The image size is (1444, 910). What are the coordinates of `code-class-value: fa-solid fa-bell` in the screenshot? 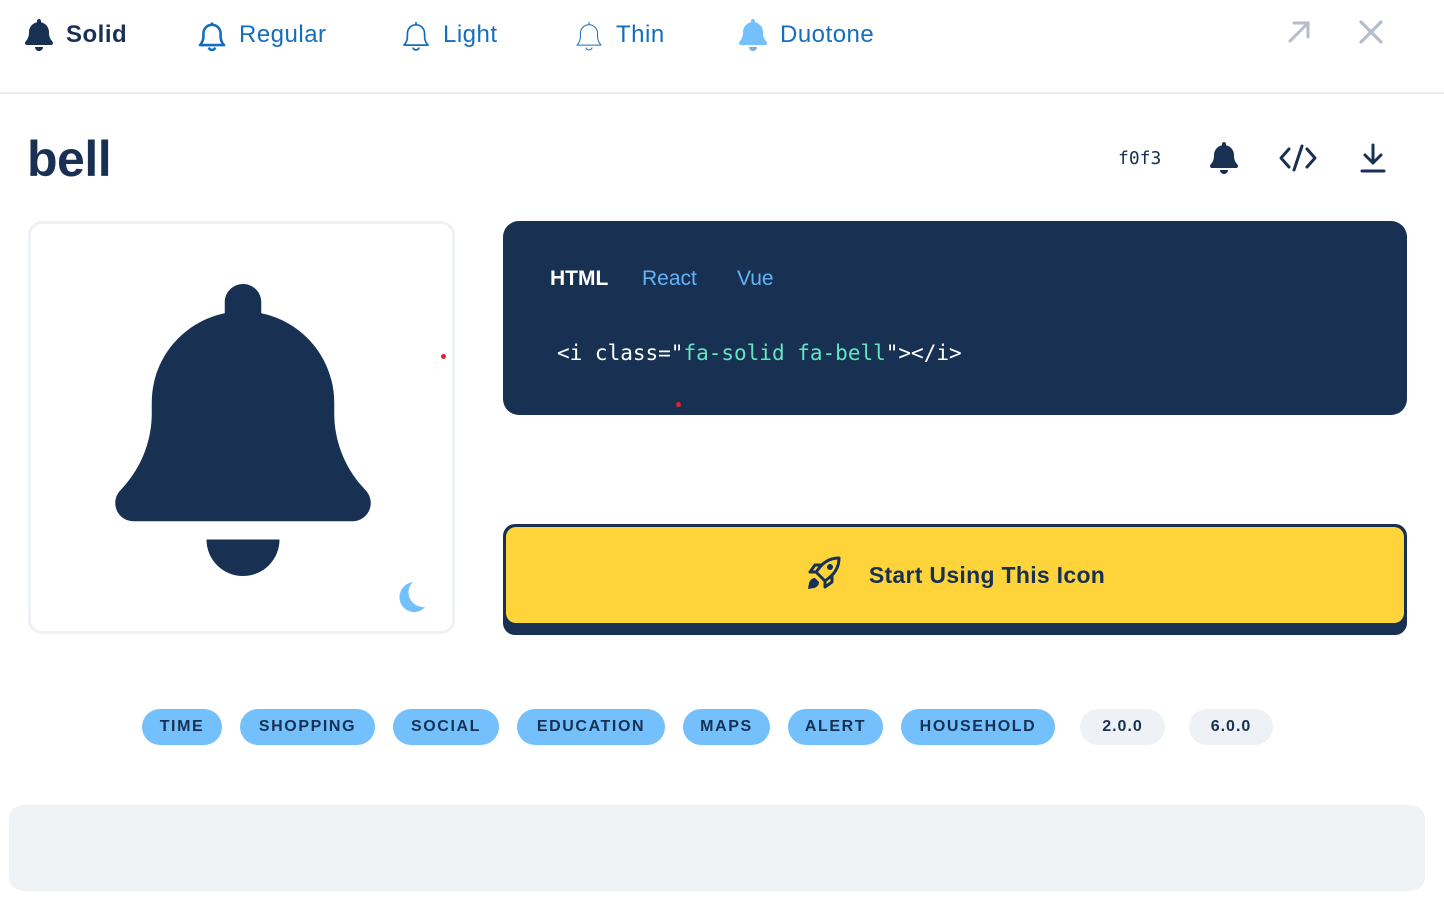 It's located at (784, 353).